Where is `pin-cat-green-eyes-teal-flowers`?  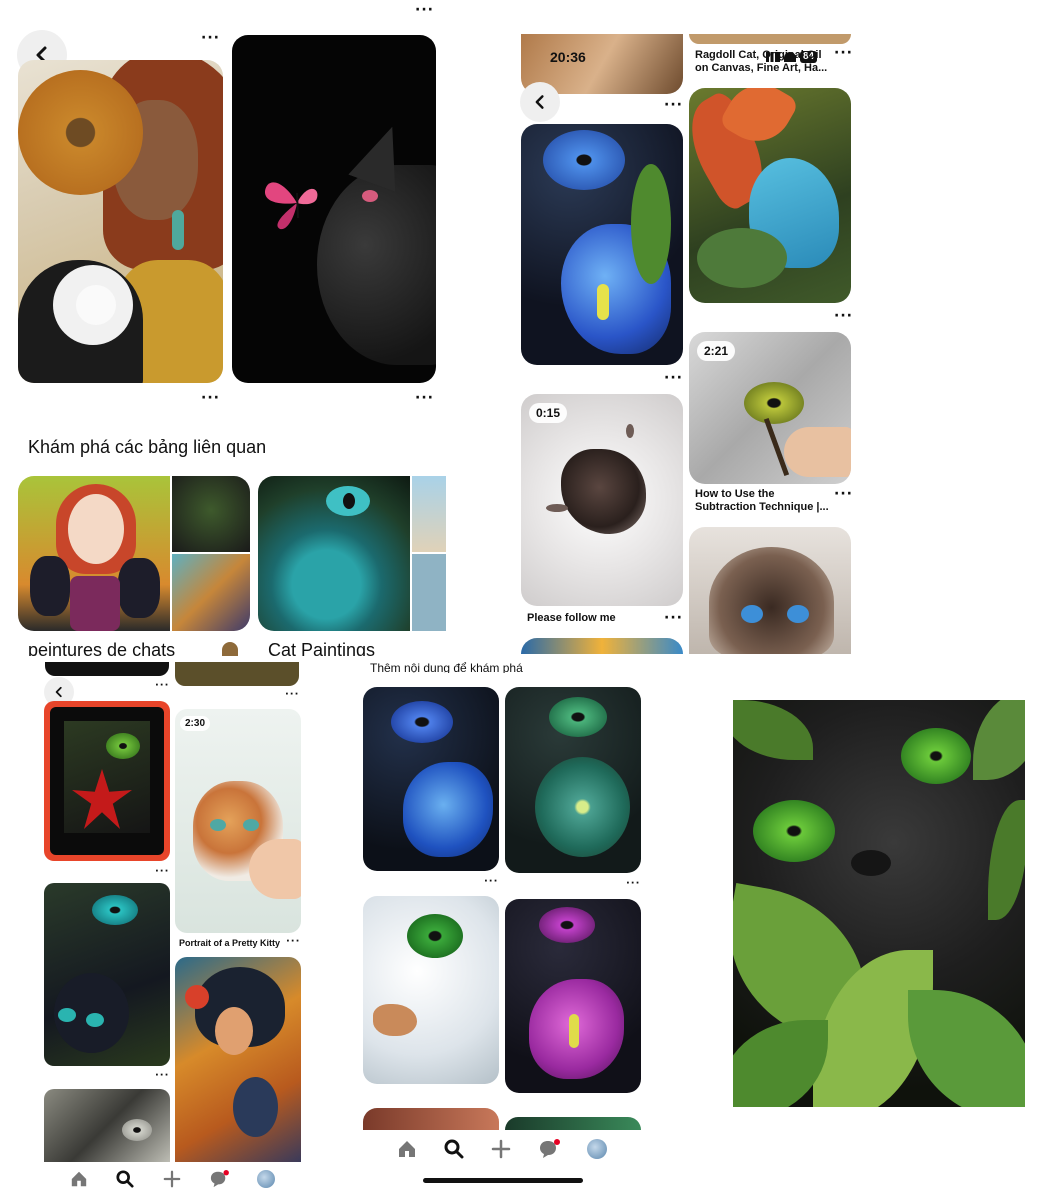
pin-cat-green-eyes-teal-flowers is located at coordinates (573, 780).